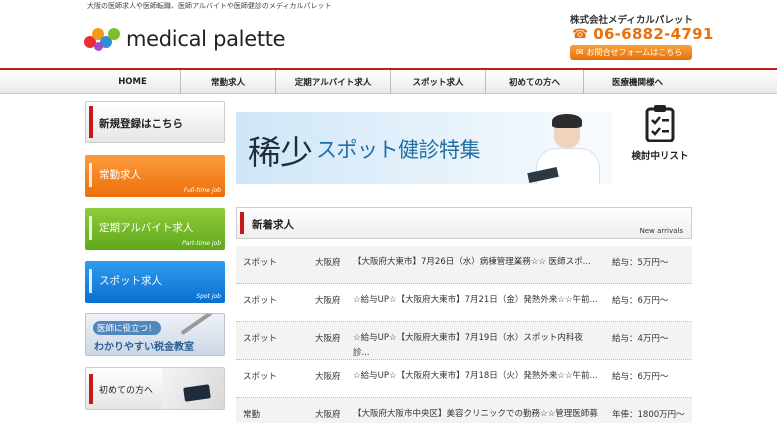 Image resolution: width=777 pixels, height=423 pixels. What do you see at coordinates (228, 82) in the screenshot?
I see `nav-fulltime: 常勤求人` at bounding box center [228, 82].